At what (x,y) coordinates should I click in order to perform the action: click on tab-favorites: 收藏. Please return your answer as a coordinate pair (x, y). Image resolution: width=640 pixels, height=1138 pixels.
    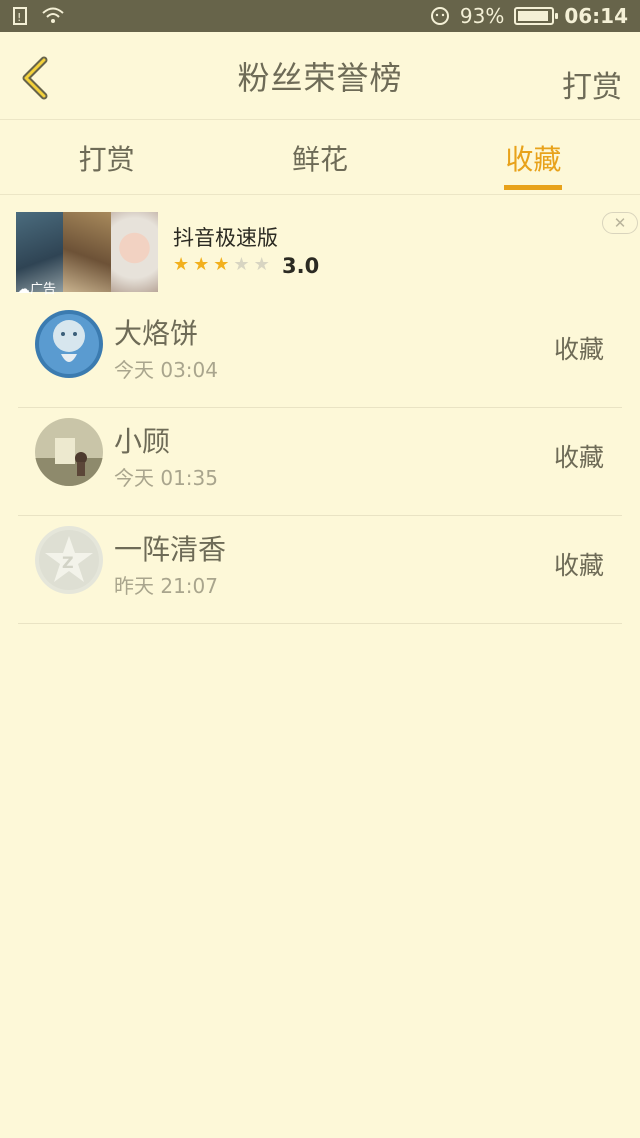
    Looking at the image, I should click on (533, 157).